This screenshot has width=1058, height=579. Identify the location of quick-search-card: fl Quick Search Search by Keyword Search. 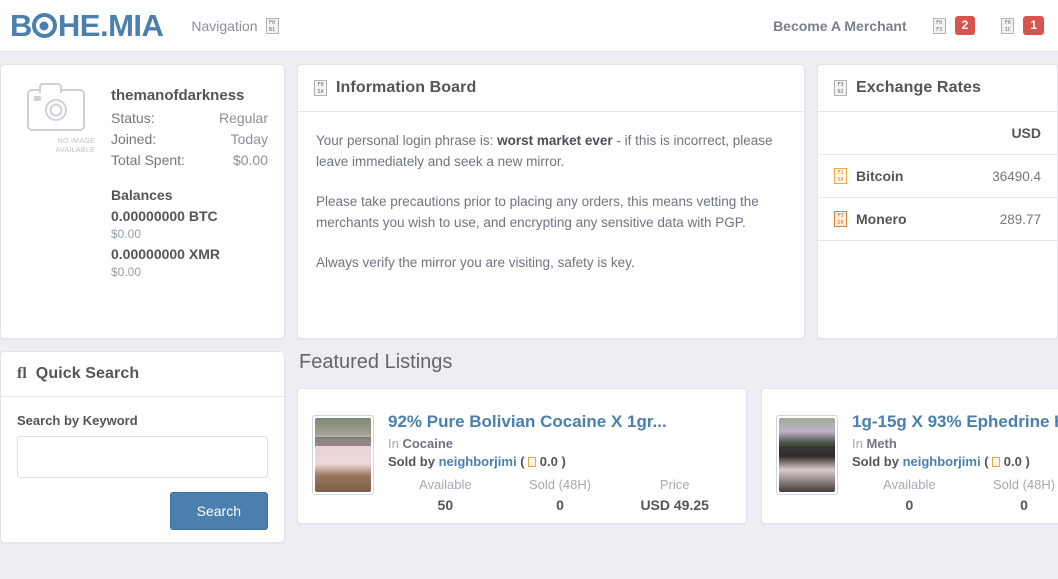
(142, 447).